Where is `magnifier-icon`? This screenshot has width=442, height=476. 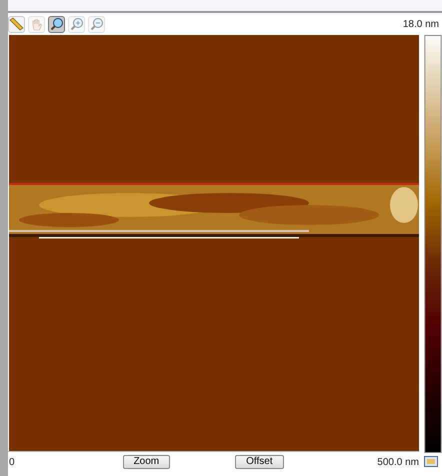
magnifier-icon is located at coordinates (57, 24).